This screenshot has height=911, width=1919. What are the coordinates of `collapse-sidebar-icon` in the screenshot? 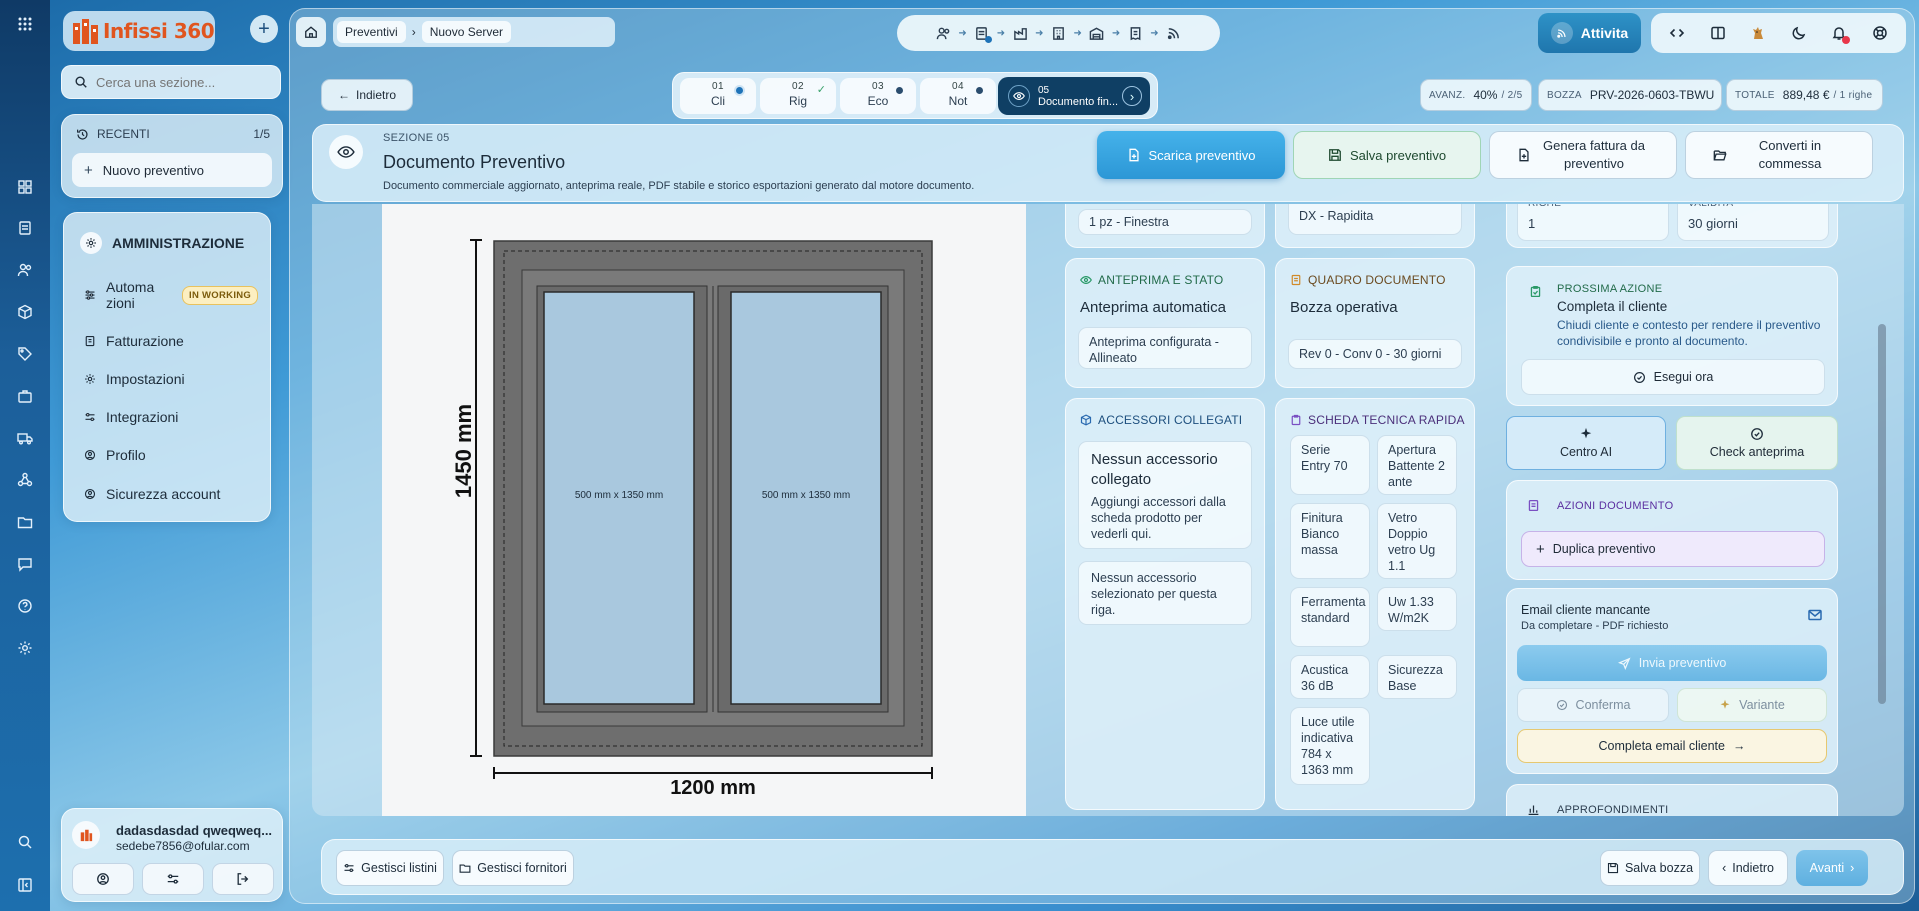 It's located at (25, 885).